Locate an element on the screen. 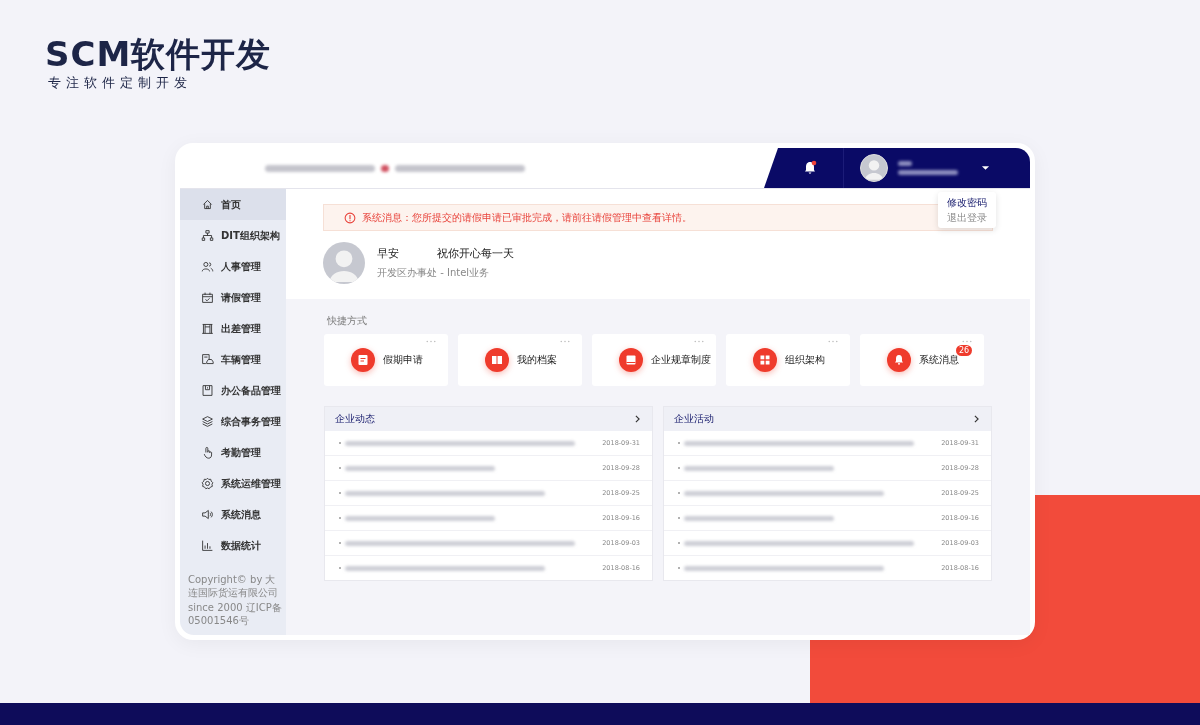  shortcut-card: 系统消息 26 is located at coordinates (922, 360).